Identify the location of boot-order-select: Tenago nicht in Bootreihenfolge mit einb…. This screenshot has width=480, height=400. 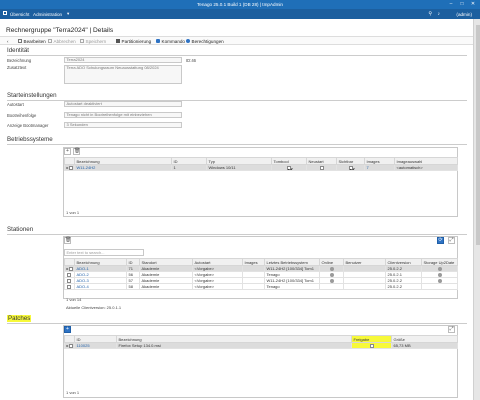
(123, 115).